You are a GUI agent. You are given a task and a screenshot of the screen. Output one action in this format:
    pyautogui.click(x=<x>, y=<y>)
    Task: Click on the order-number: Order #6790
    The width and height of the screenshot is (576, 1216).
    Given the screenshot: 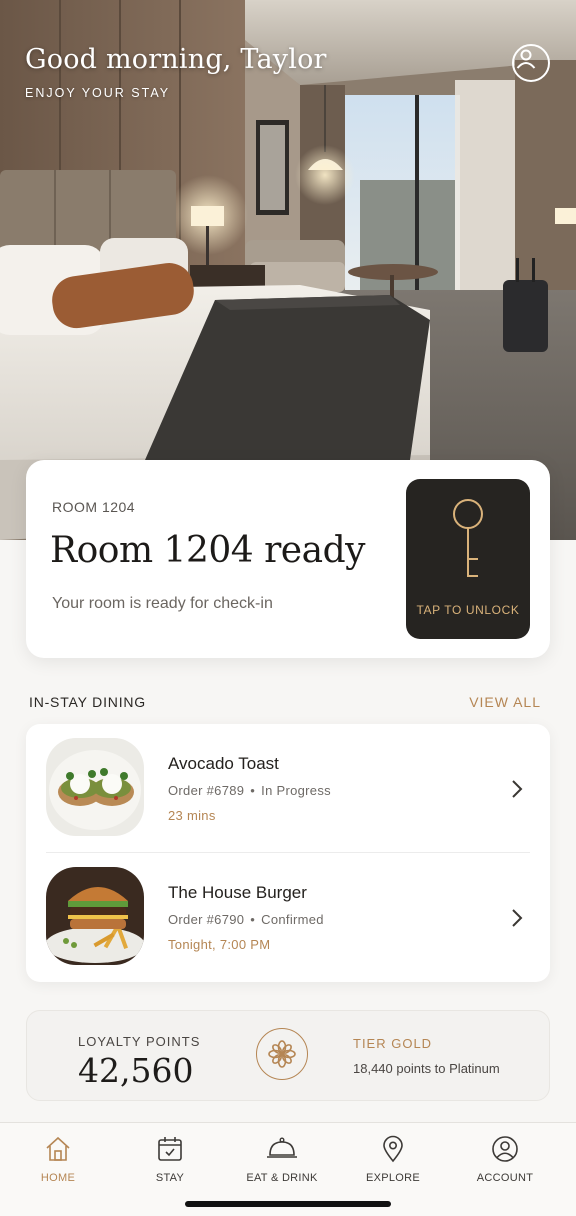 What is the action you would take?
    pyautogui.click(x=206, y=919)
    